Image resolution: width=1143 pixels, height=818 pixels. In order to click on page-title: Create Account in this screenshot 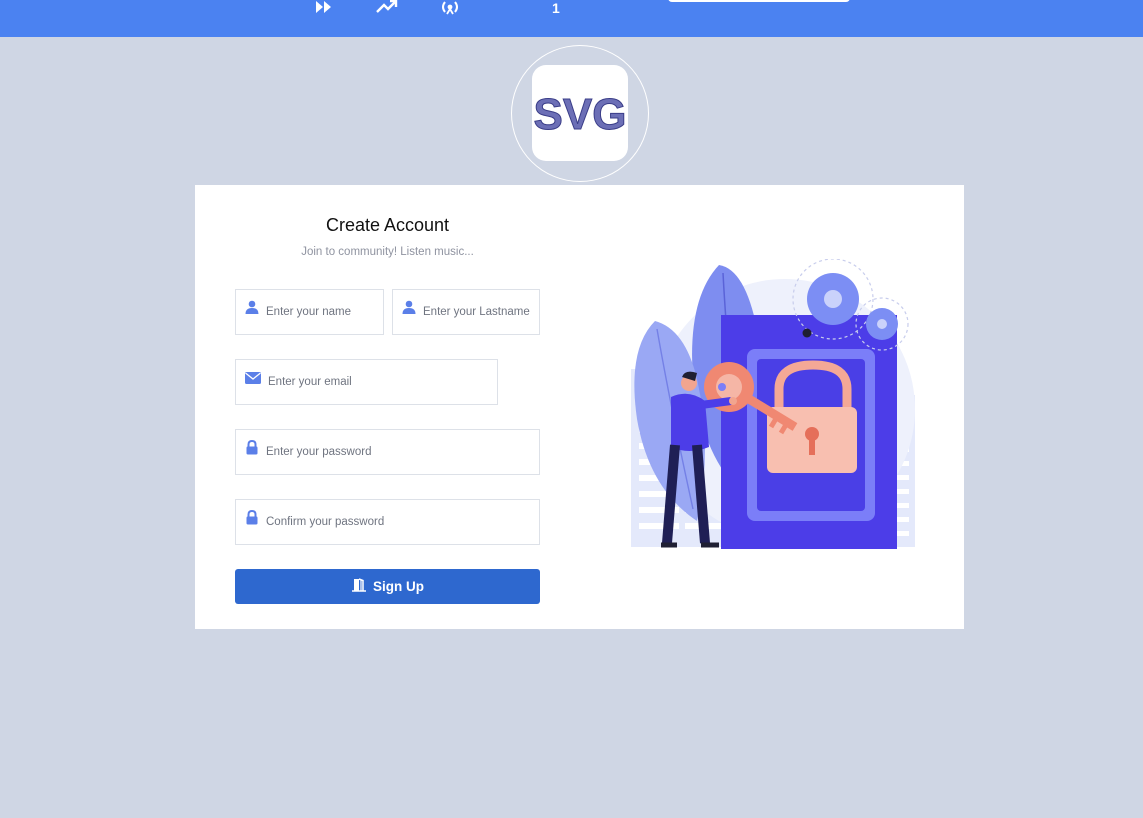, I will do `click(387, 225)`.